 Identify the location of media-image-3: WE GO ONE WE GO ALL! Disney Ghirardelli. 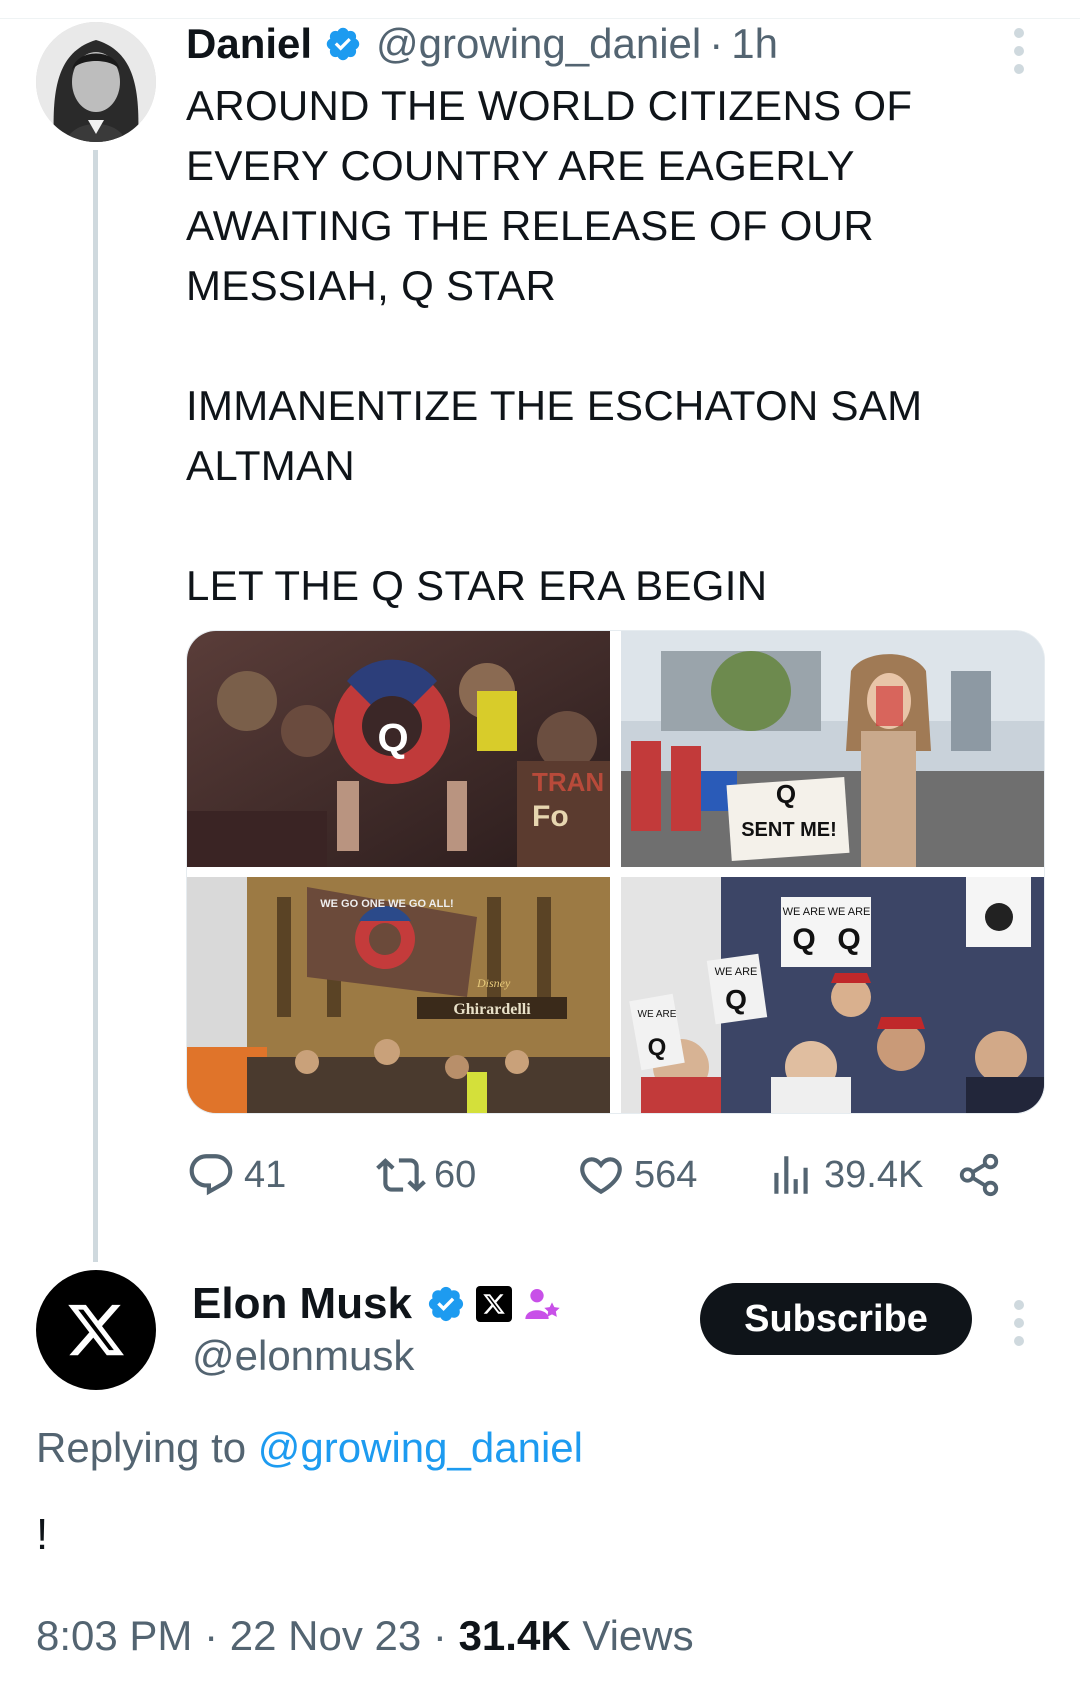
(398, 995).